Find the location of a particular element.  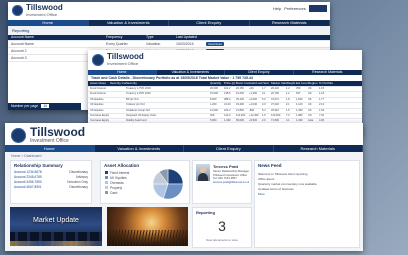

reporting-panel: Reporting 3 New documents to view is located at coordinates (222, 227).